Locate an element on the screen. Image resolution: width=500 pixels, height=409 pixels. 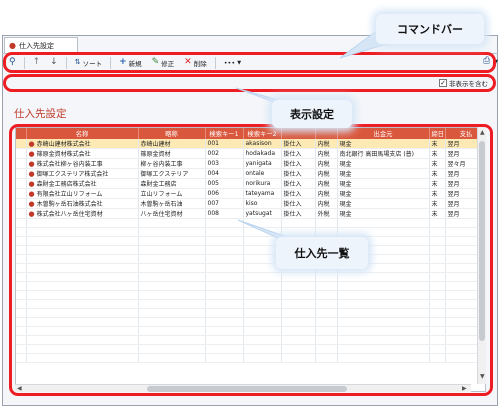
vertical-scroll-thumb is located at coordinates (482, 241).